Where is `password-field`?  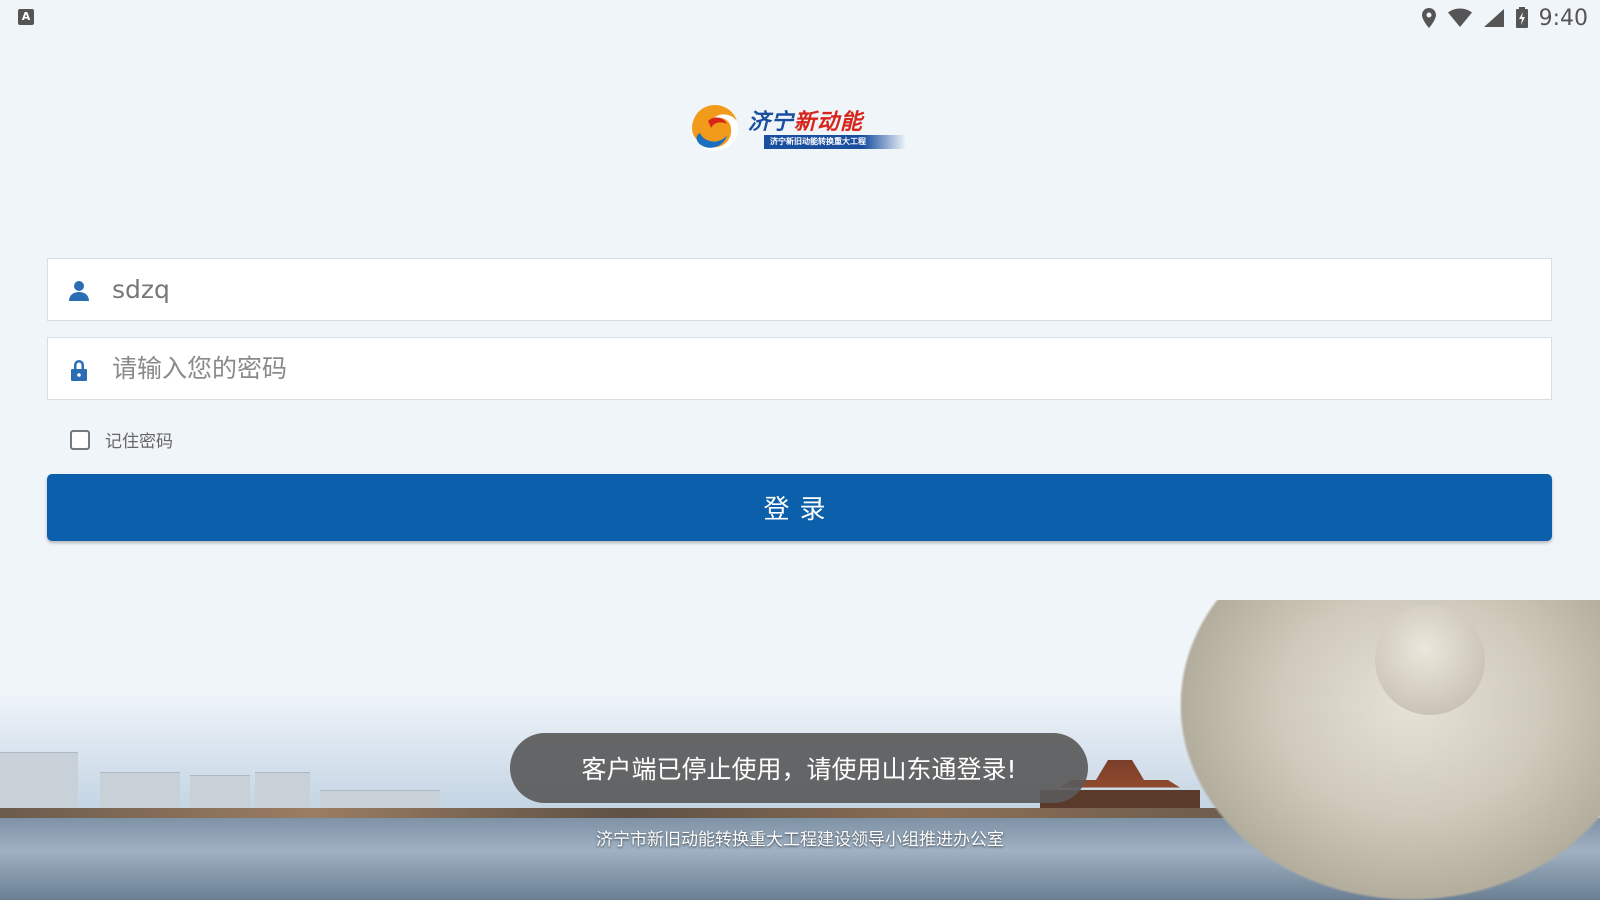 password-field is located at coordinates (799, 368).